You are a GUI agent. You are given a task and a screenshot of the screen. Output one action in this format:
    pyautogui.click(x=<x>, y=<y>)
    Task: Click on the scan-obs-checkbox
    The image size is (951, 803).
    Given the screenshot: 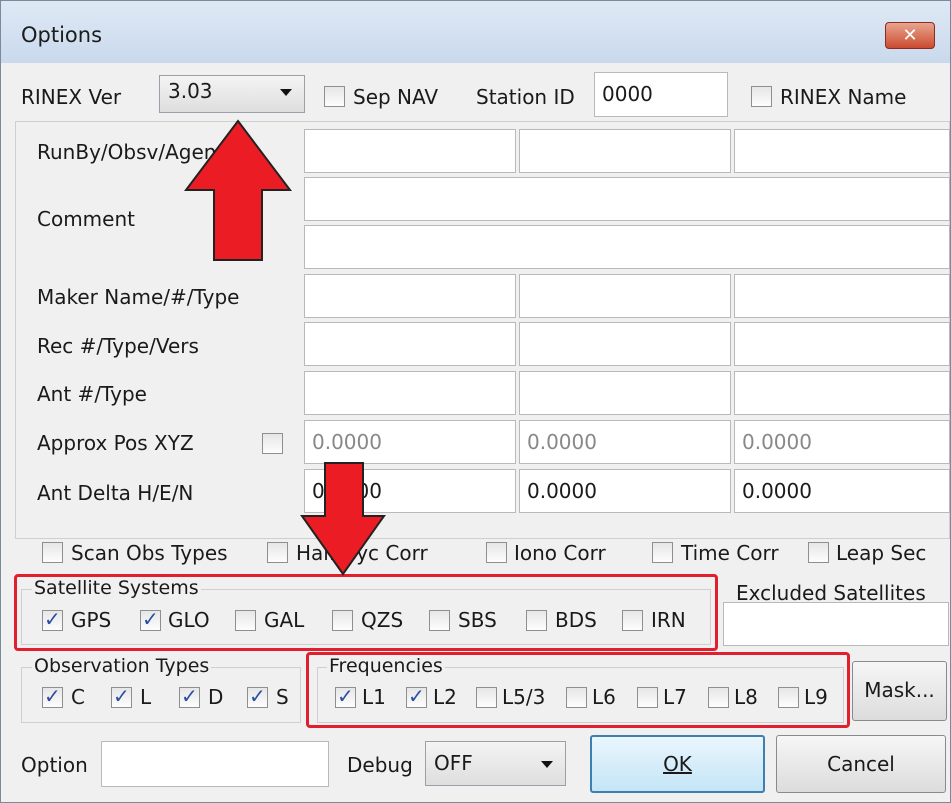 What is the action you would take?
    pyautogui.click(x=52, y=552)
    